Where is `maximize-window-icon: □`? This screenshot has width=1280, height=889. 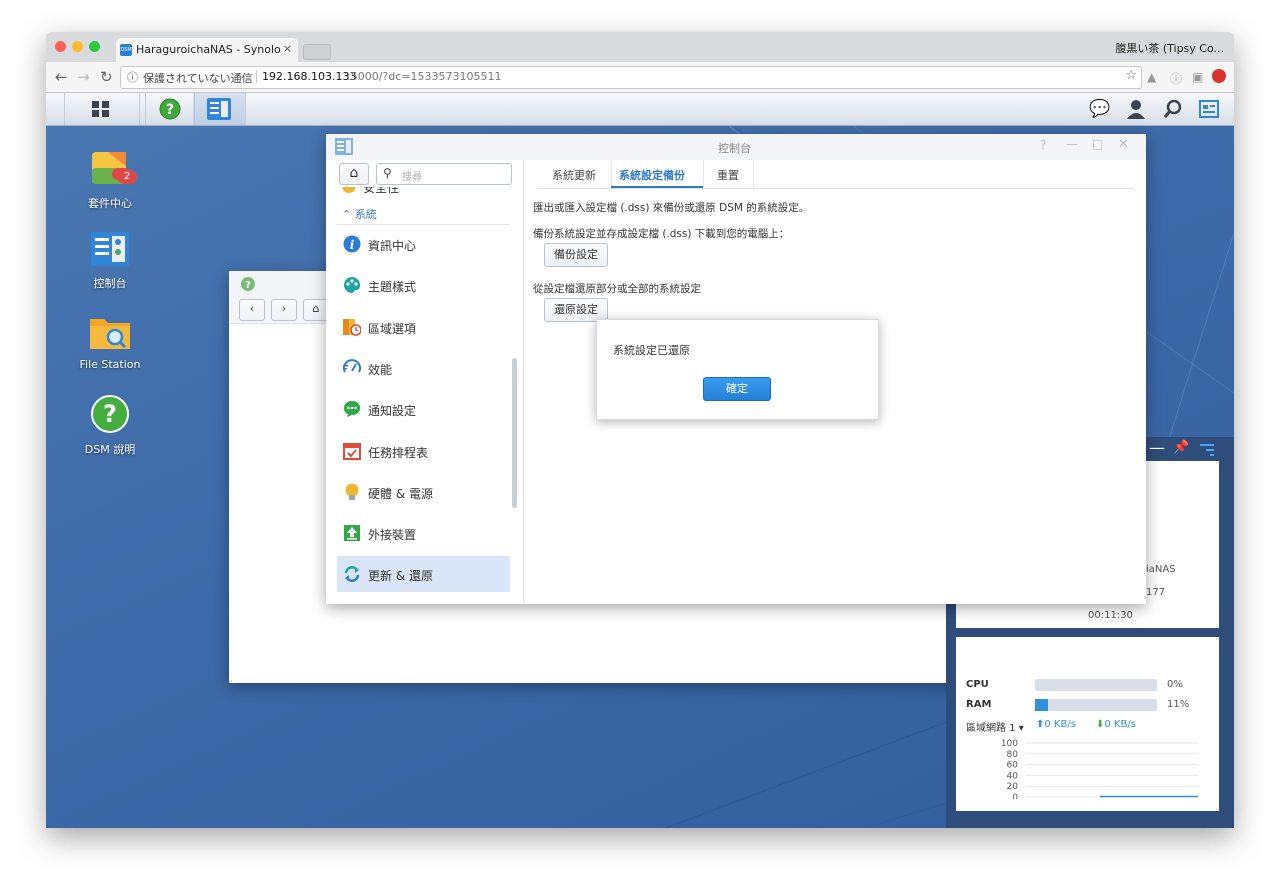
maximize-window-icon: □ is located at coordinates (1097, 144).